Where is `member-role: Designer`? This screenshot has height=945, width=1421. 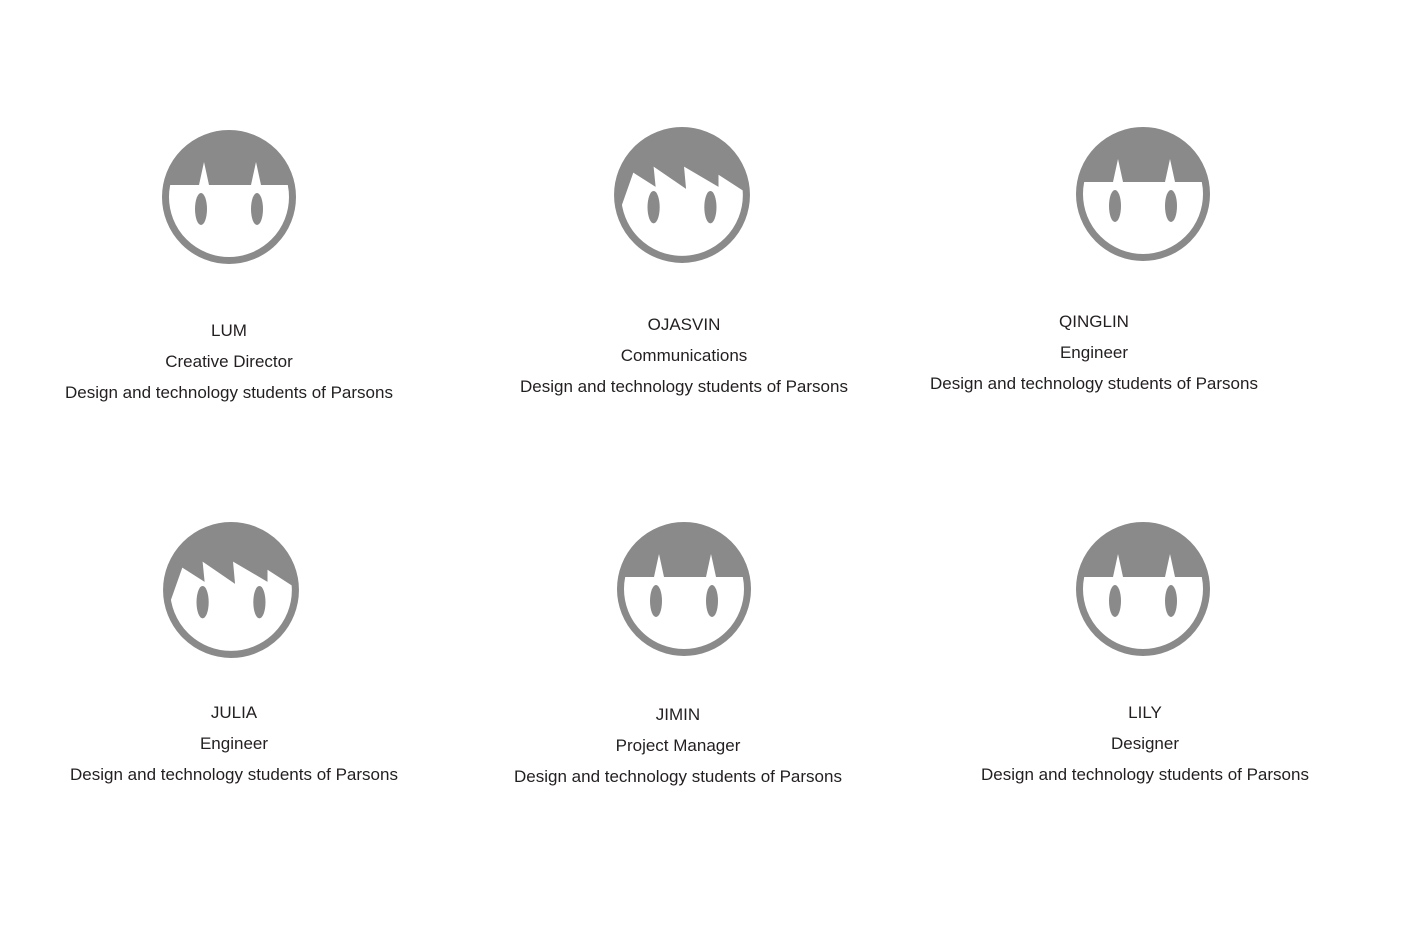 member-role: Designer is located at coordinates (1145, 743).